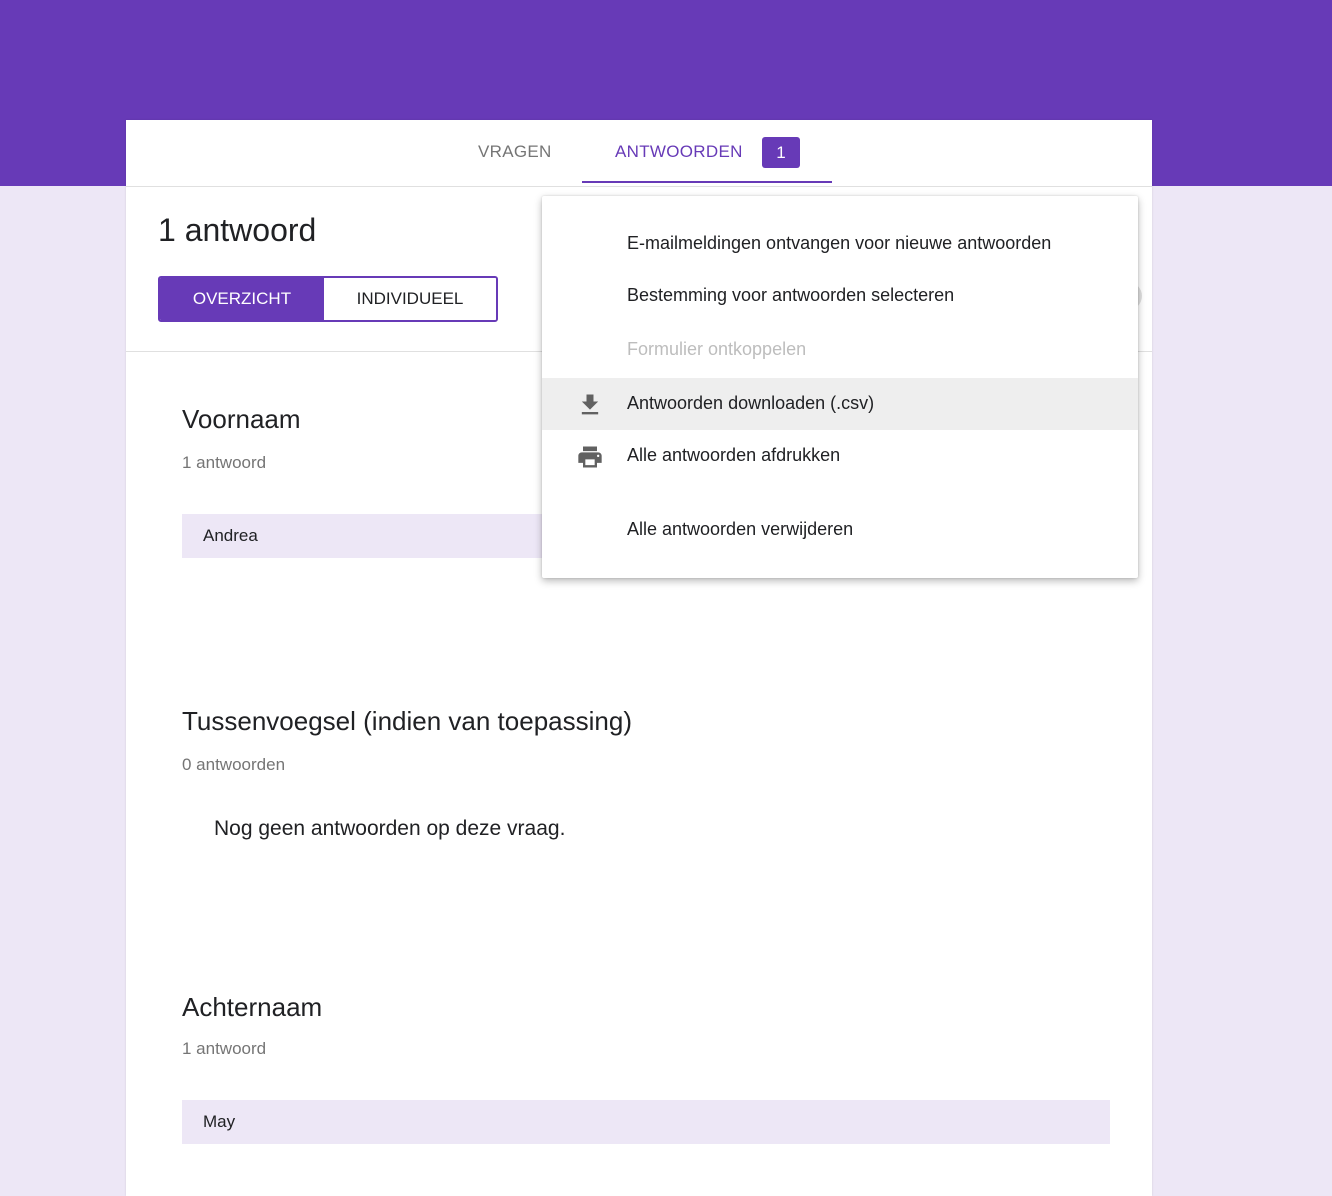 The height and width of the screenshot is (1196, 1332). I want to click on menu-item-label: Bestemming voor antwoorden selecteren, so click(791, 295).